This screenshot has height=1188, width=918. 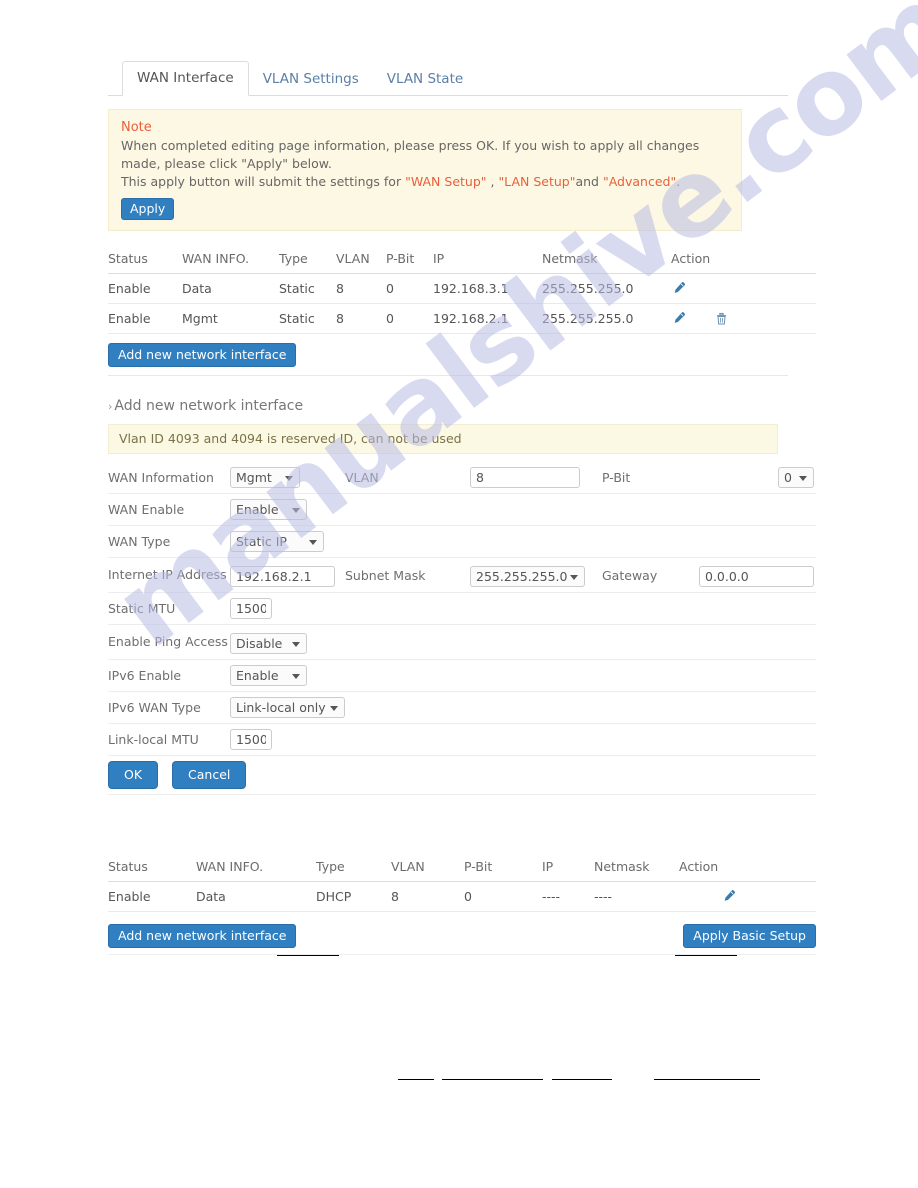 I want to click on col-vlan: VLAN, so click(x=427, y=867).